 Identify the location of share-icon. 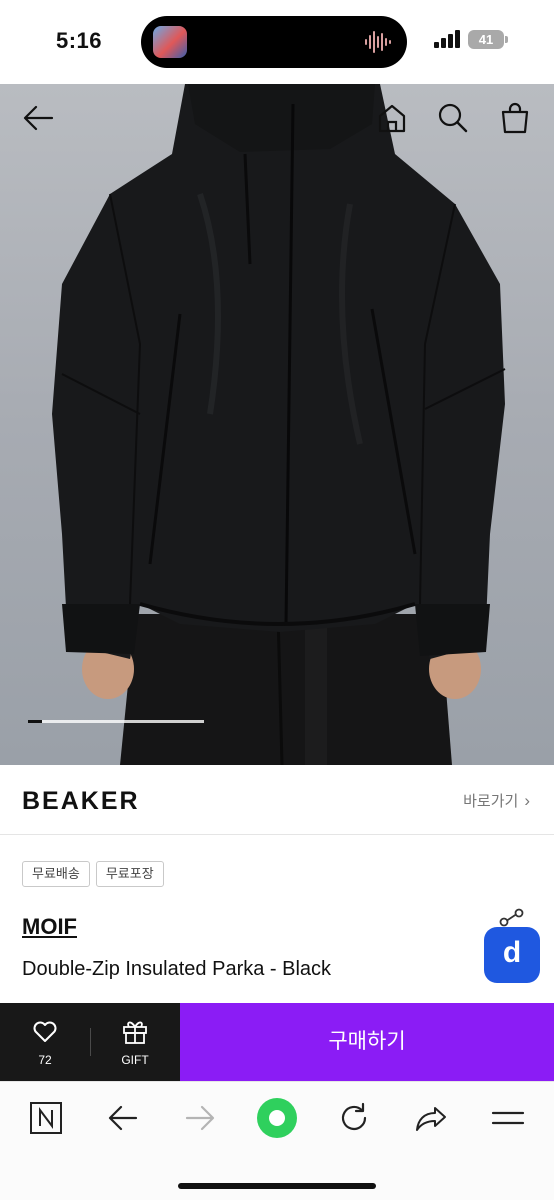
(431, 1118).